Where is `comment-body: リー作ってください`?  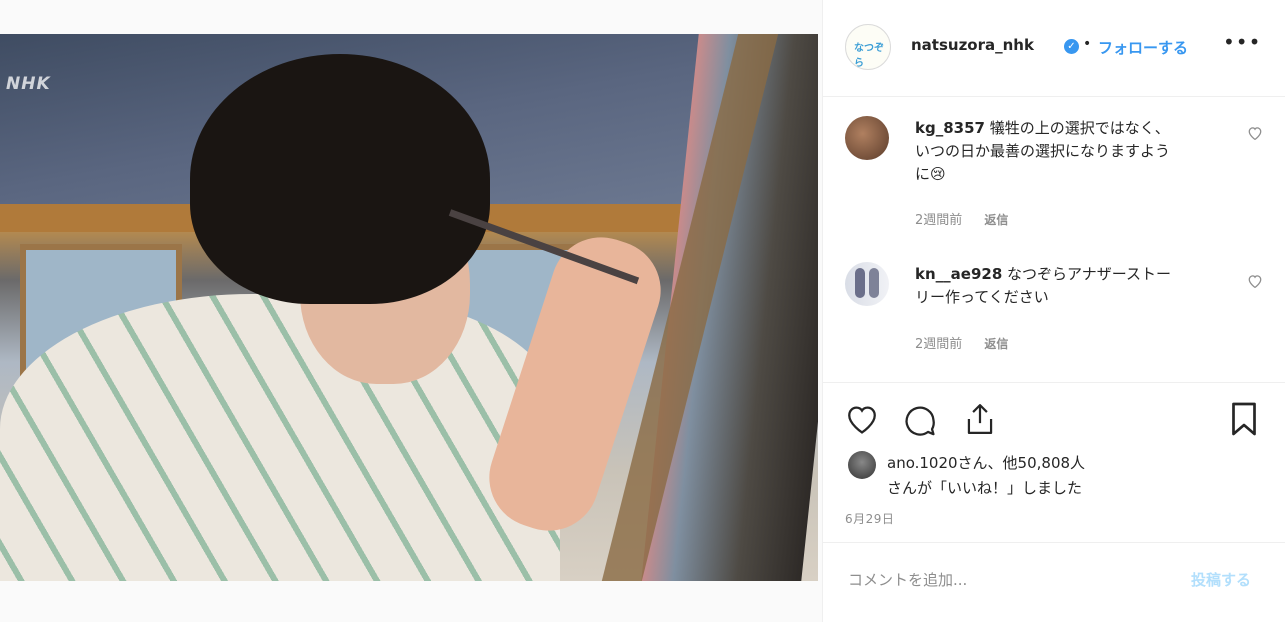
comment-body: リー作ってください is located at coordinates (982, 297).